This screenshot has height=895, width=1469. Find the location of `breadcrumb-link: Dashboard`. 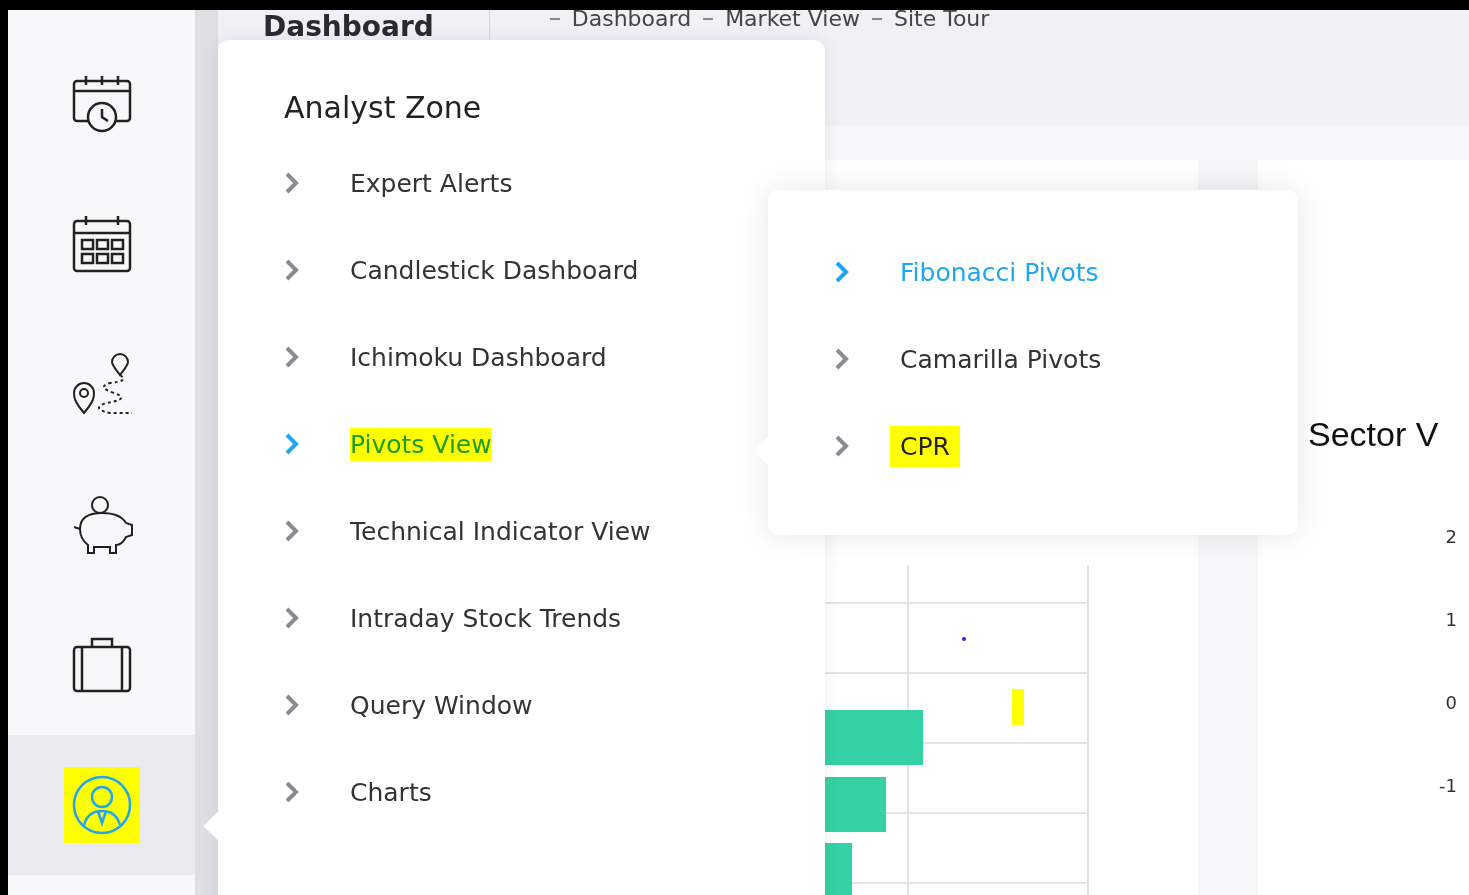

breadcrumb-link: Dashboard is located at coordinates (631, 20).